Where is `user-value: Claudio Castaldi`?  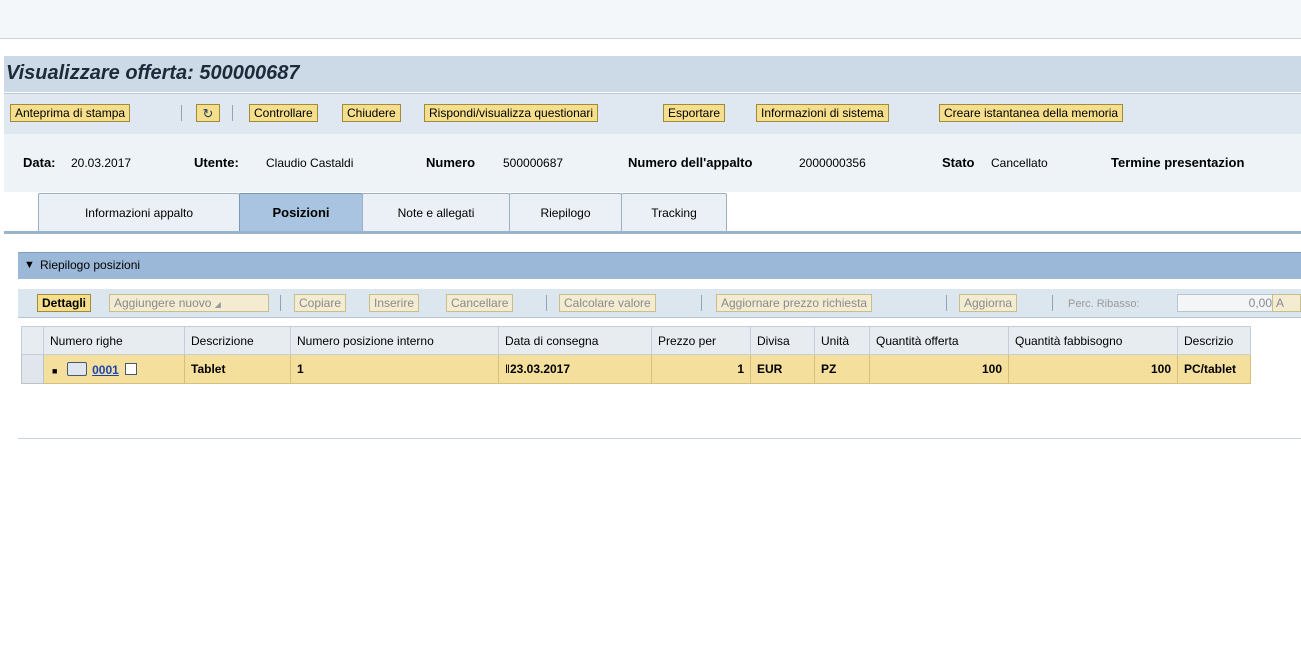 user-value: Claudio Castaldi is located at coordinates (310, 163).